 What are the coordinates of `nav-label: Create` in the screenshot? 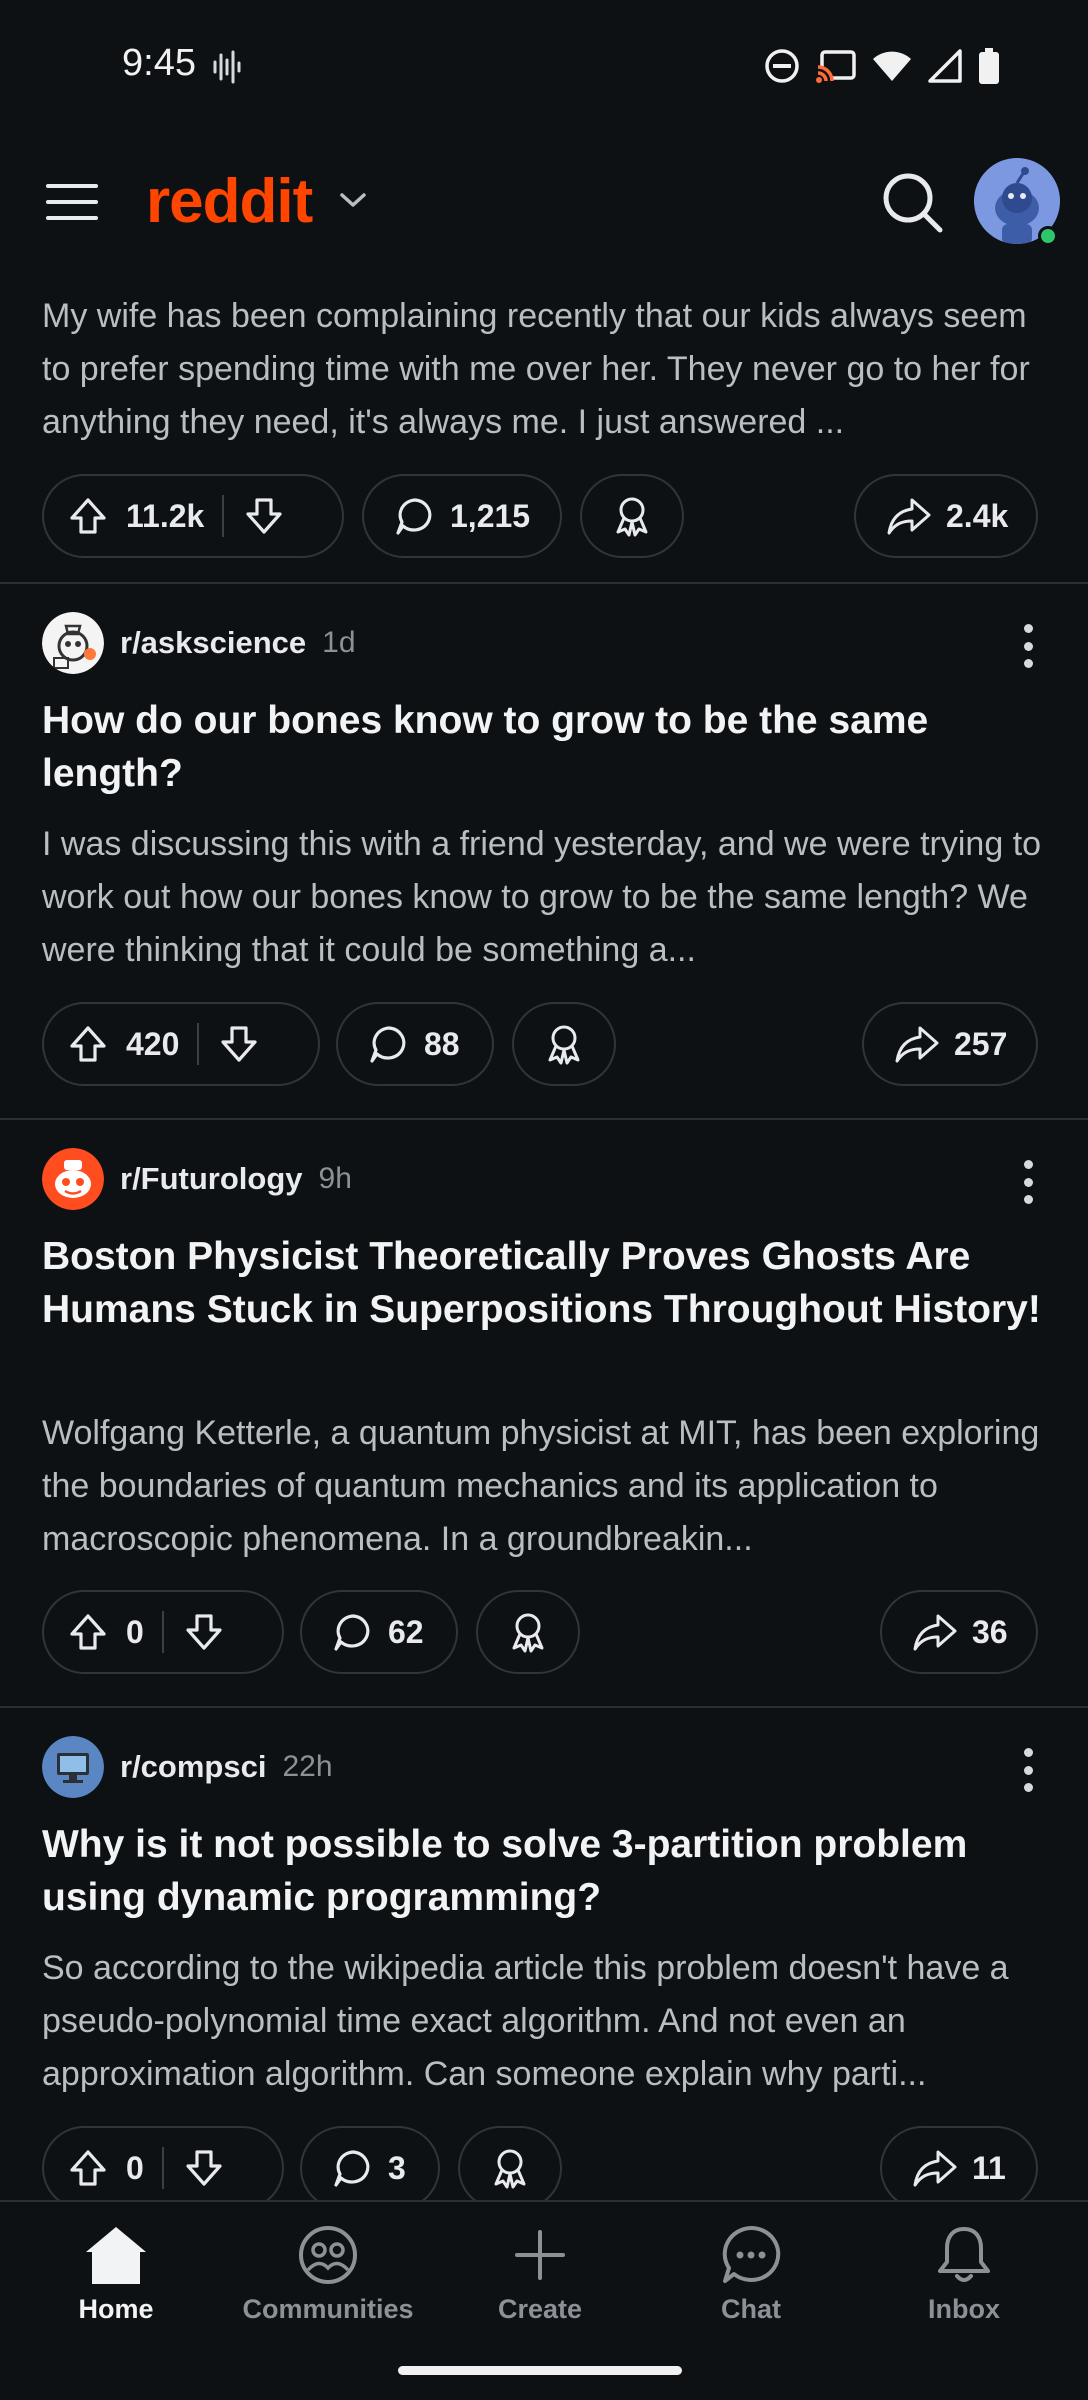 It's located at (540, 2309).